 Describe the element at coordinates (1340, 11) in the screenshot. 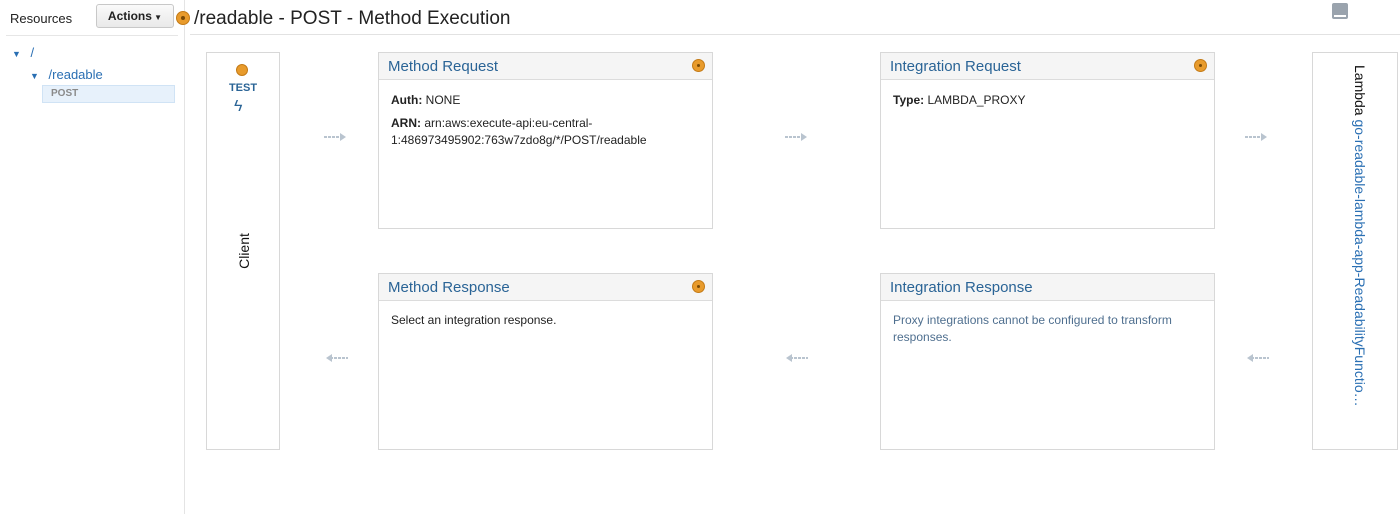

I see `book-icon` at that location.